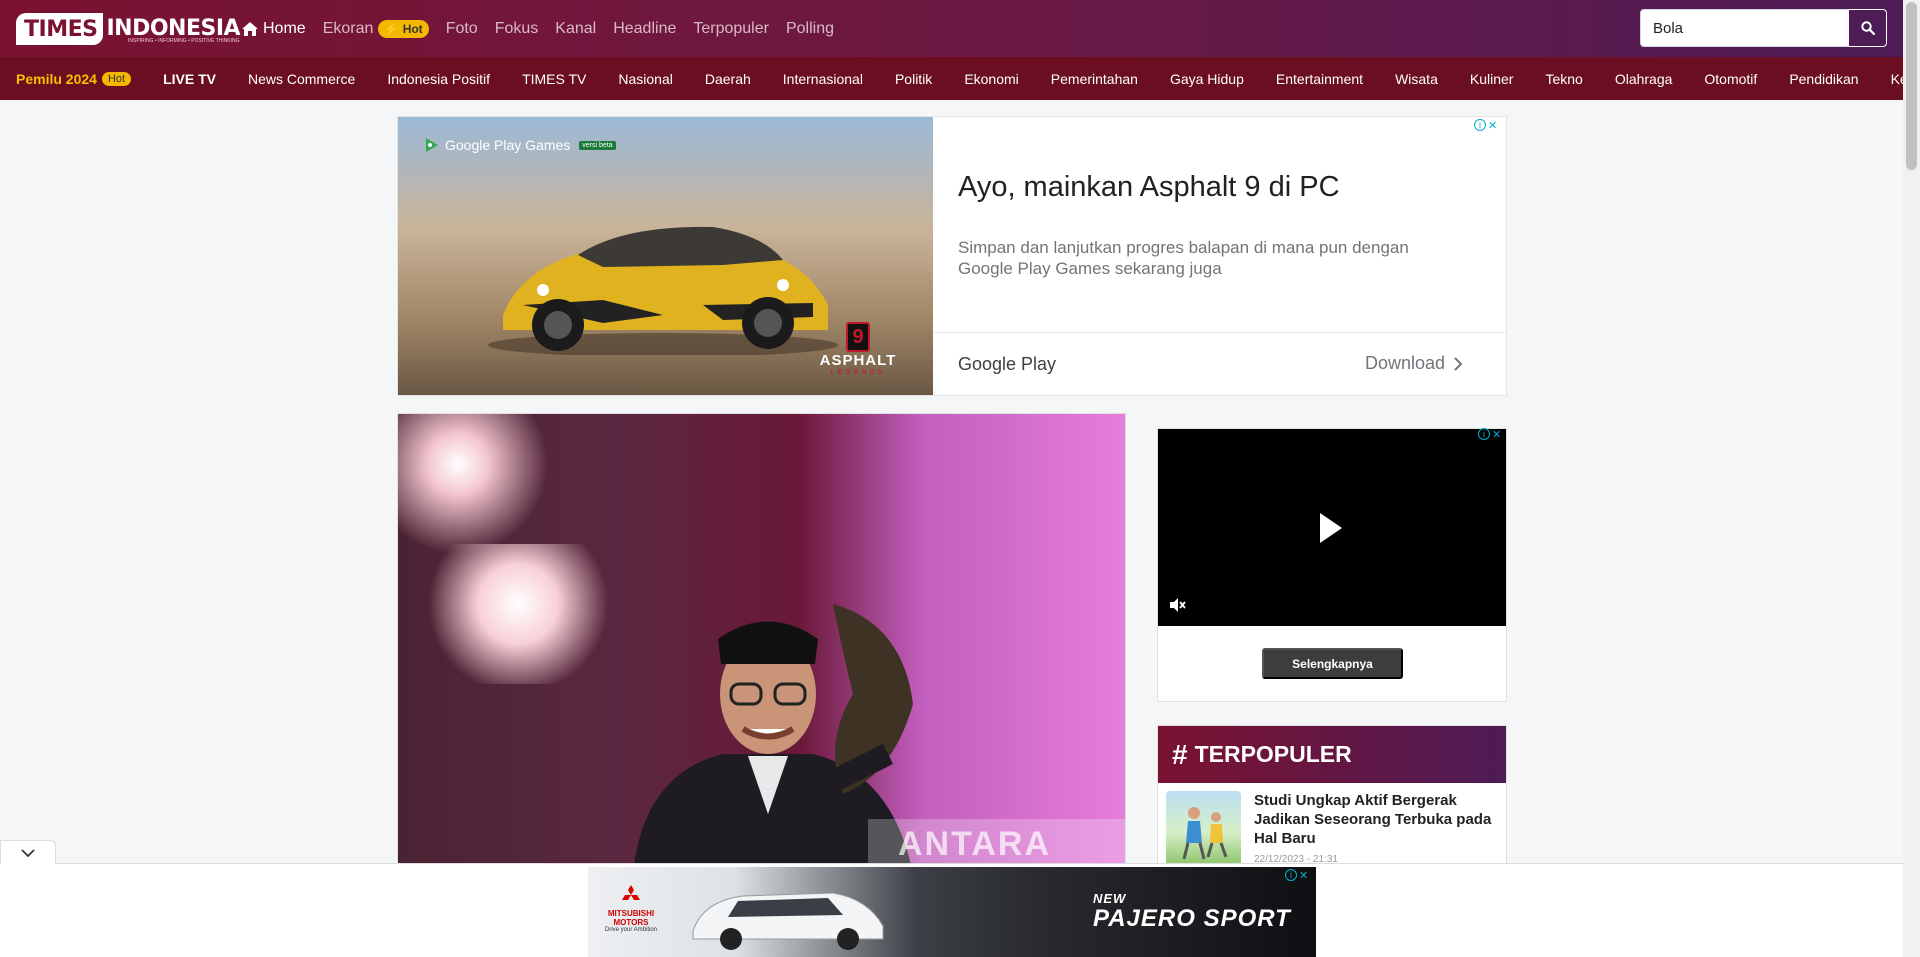  What do you see at coordinates (1219, 332) in the screenshot?
I see `ad-divider` at bounding box center [1219, 332].